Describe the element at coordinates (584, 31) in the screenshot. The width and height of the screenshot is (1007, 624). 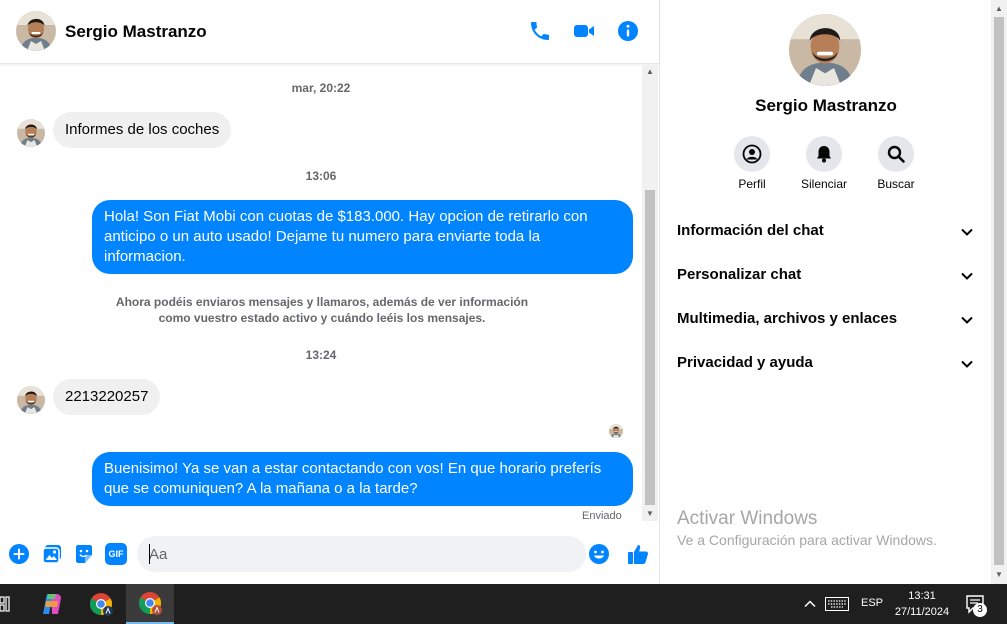
I see `video-call-icon` at that location.